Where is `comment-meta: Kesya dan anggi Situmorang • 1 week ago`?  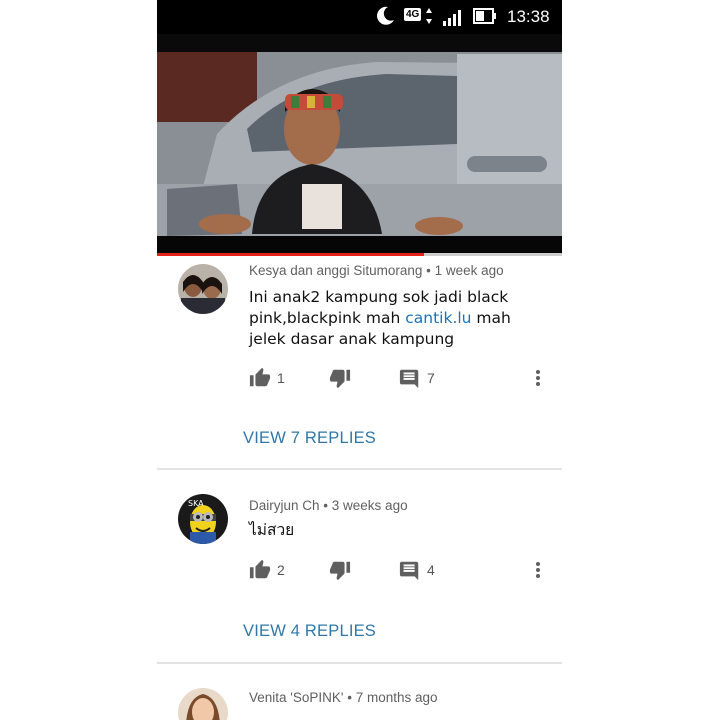 comment-meta: Kesya dan anggi Situmorang • 1 week ago is located at coordinates (376, 270).